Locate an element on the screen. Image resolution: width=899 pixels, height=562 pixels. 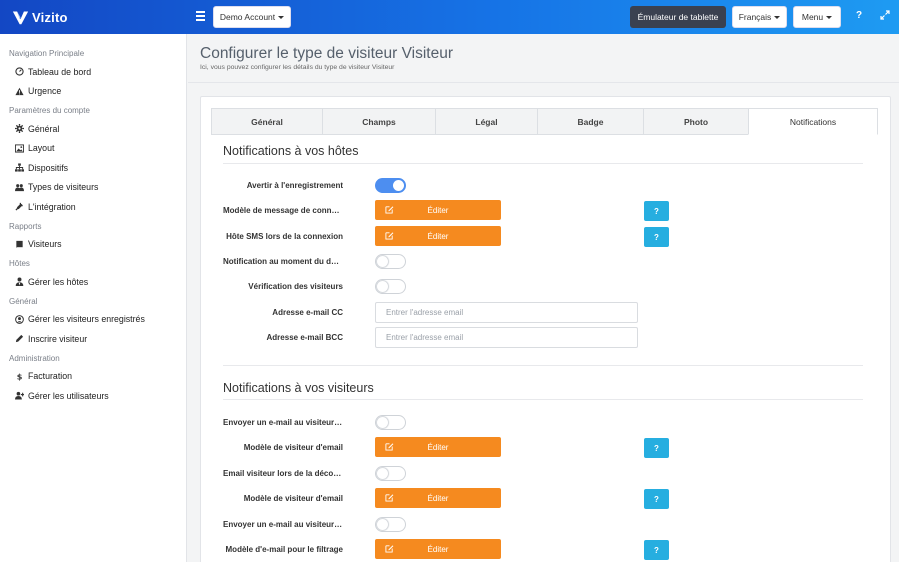
language-dropdown: Français is located at coordinates (759, 17).